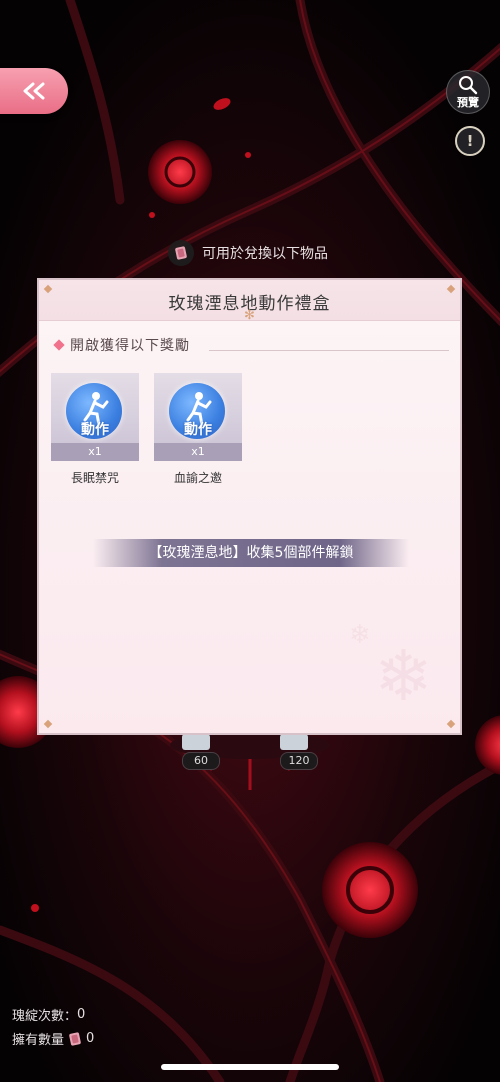 The height and width of the screenshot is (1082, 500). I want to click on double-chevron-left-icon, so click(34, 91).